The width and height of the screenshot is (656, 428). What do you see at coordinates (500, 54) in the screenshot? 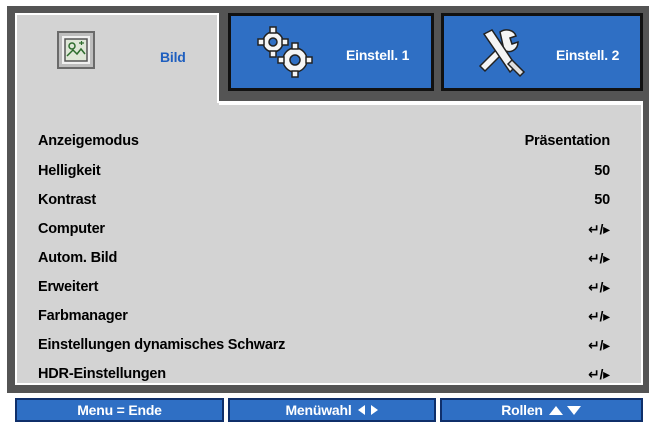
I see `tools-icon` at bounding box center [500, 54].